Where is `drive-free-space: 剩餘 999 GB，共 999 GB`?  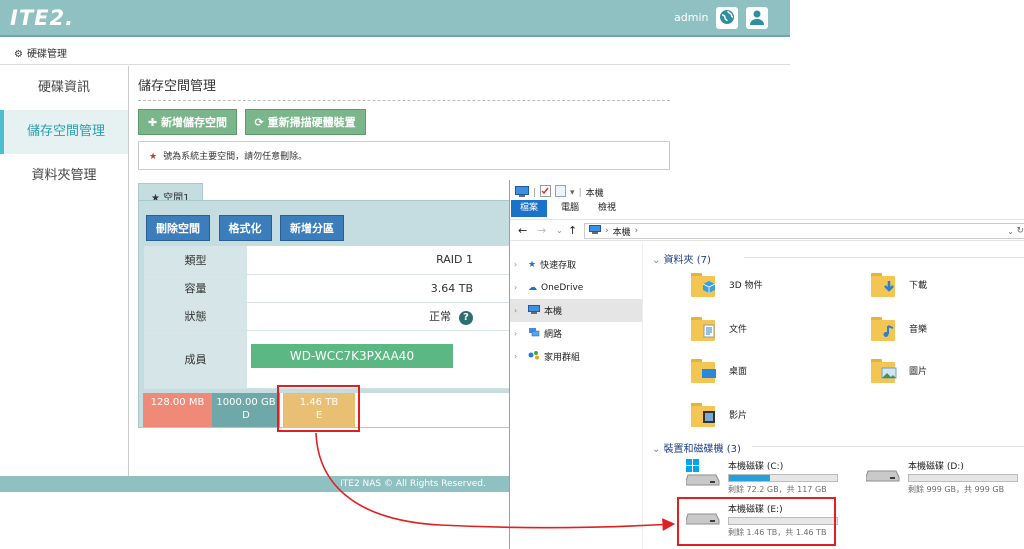 drive-free-space: 剩餘 999 GB，共 999 GB is located at coordinates (956, 489).